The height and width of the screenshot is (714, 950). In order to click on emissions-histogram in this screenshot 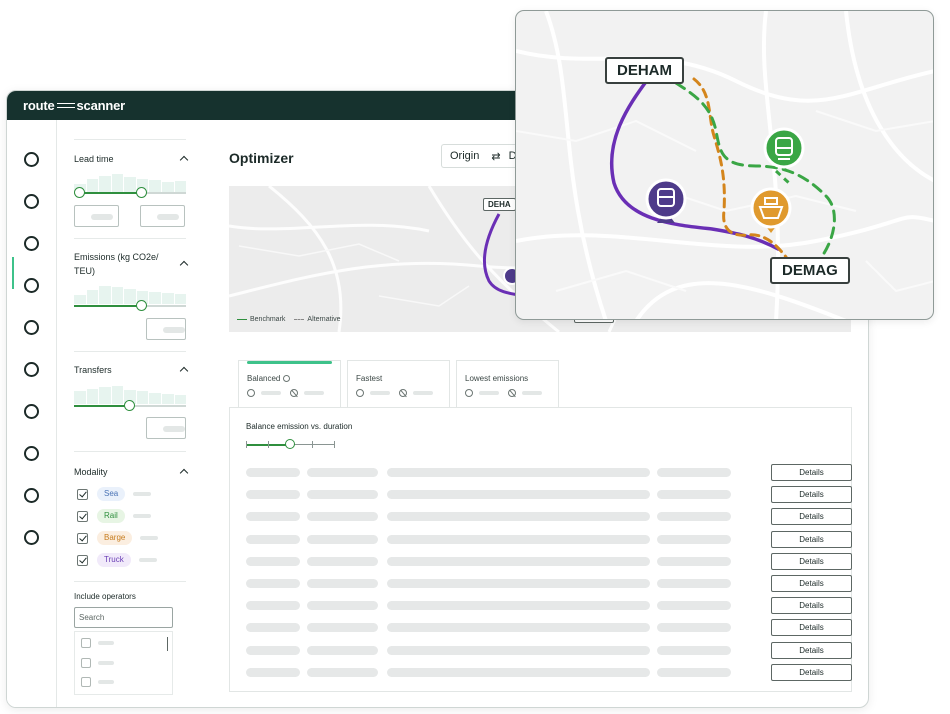, I will do `click(130, 295)`.